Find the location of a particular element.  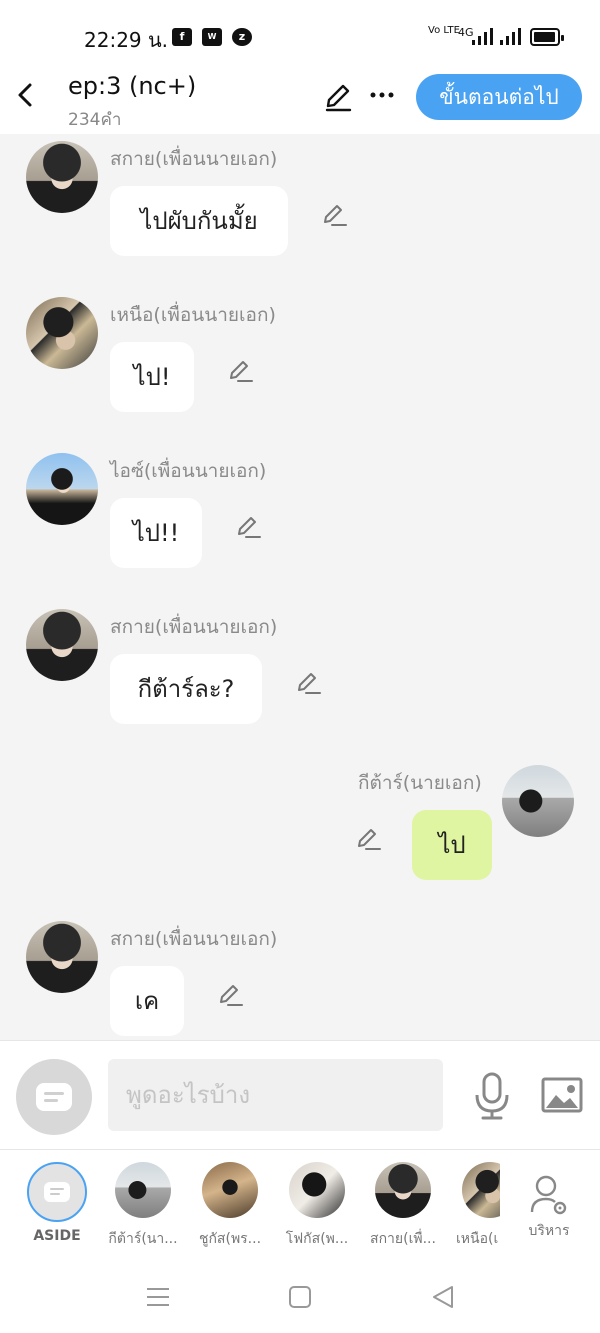

facebook-icon: f is located at coordinates (182, 37).